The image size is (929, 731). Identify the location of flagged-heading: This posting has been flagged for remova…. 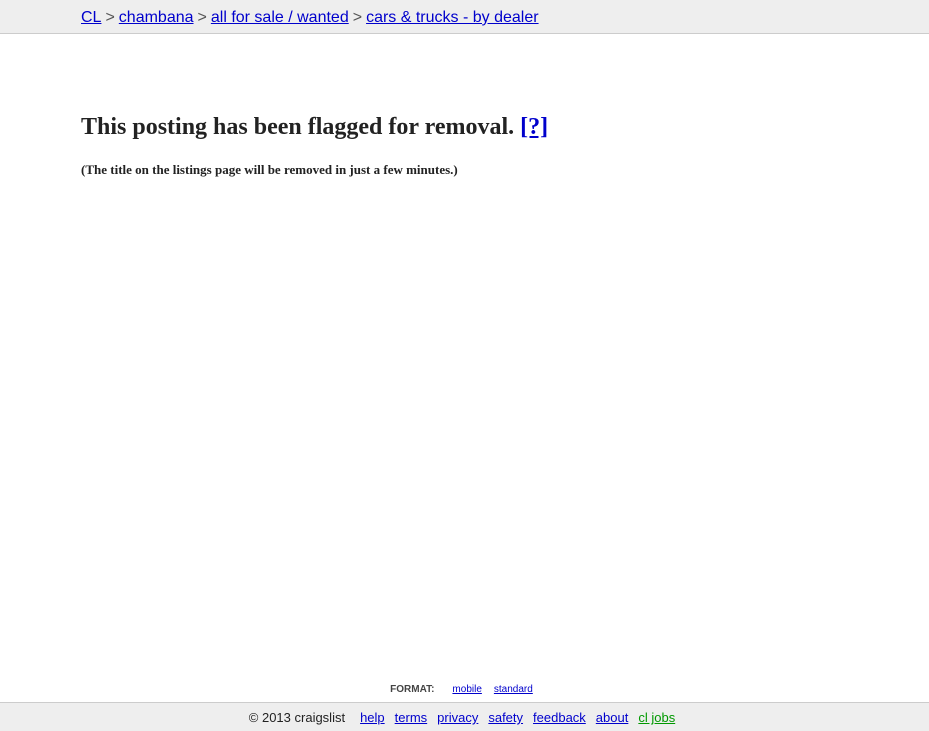
(314, 127).